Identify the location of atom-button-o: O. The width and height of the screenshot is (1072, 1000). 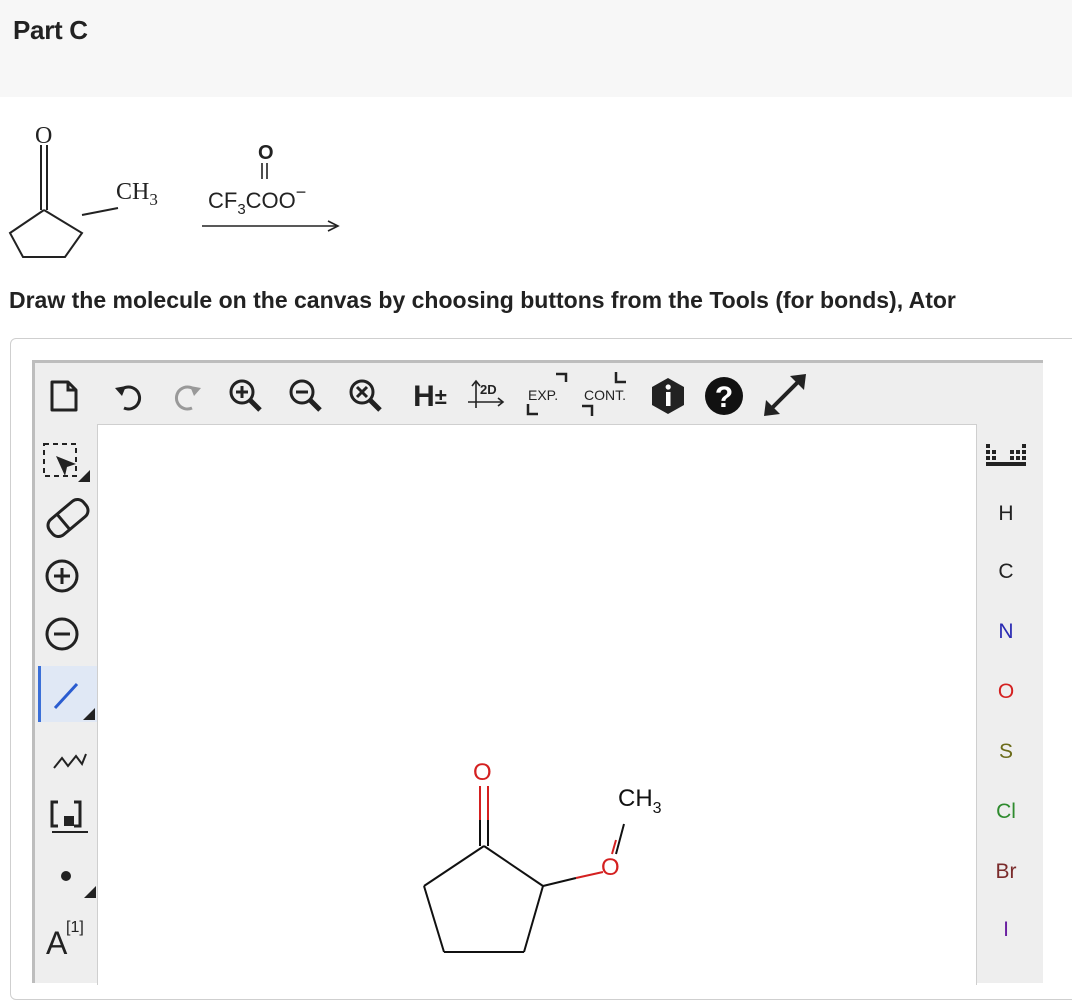
(1006, 692).